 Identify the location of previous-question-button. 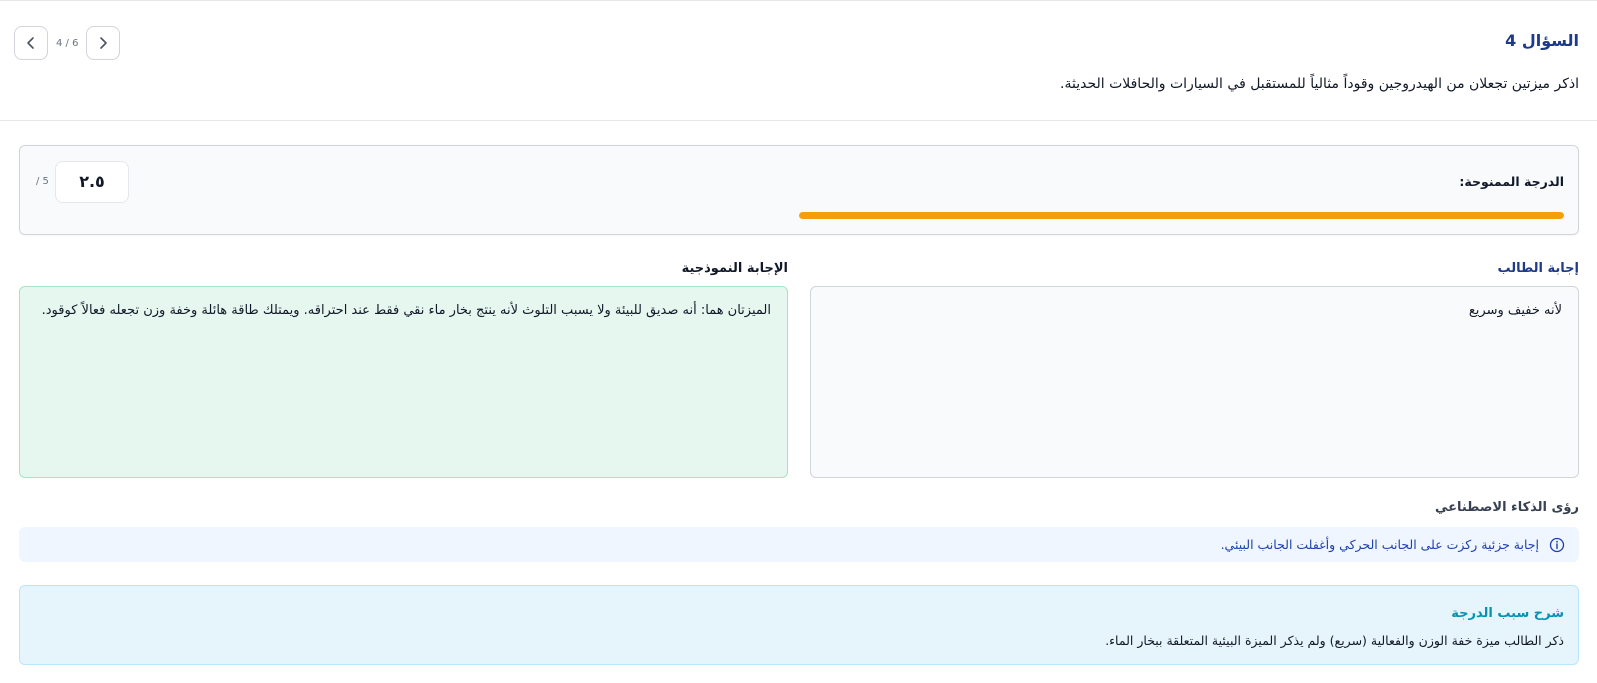
(31, 43).